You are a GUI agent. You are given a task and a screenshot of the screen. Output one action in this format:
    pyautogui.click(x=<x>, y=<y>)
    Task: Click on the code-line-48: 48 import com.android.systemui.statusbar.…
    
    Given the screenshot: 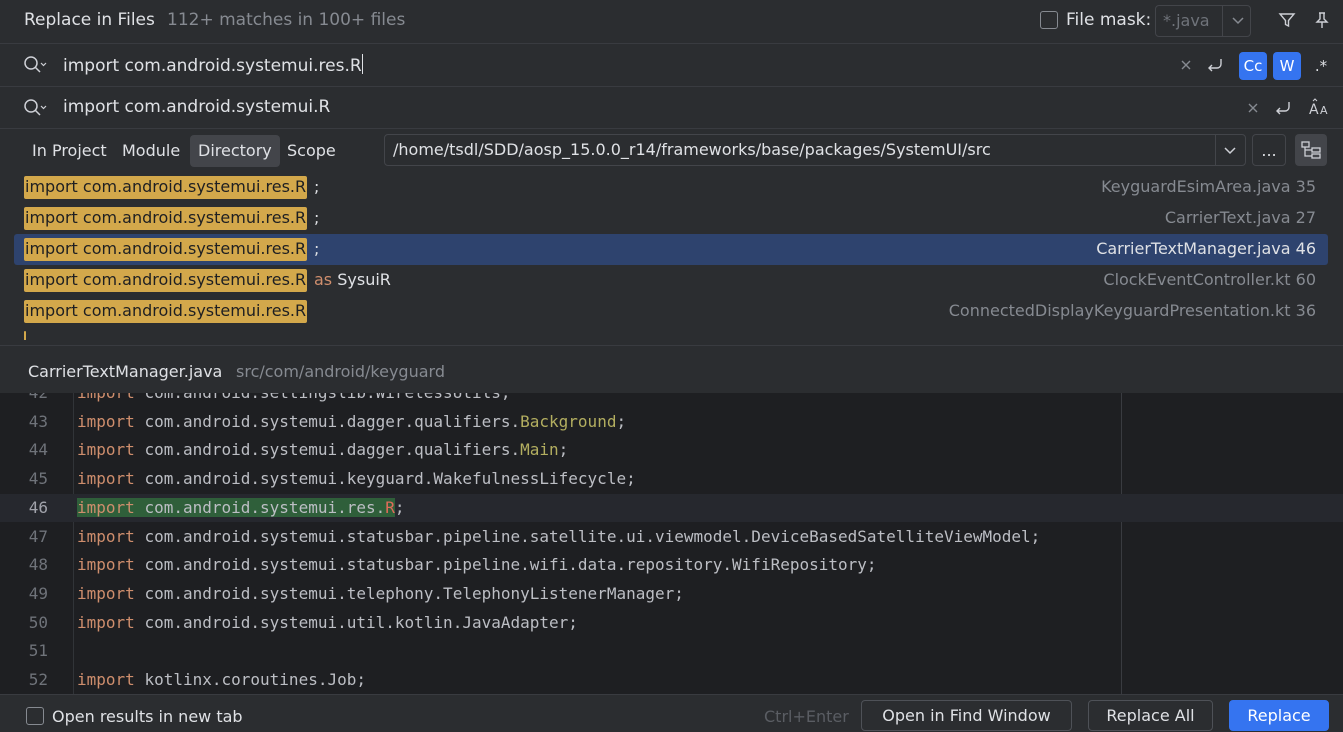 What is the action you would take?
    pyautogui.click(x=671, y=565)
    